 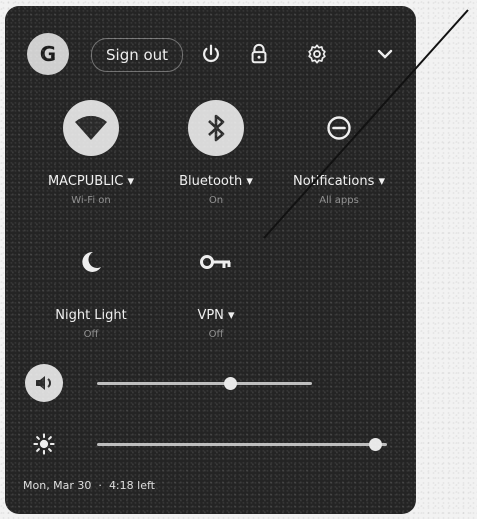 I want to click on notifications-label: Notifications ▾, so click(x=339, y=181).